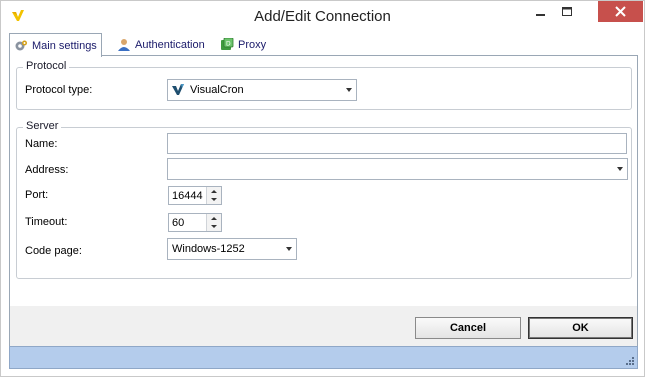 The image size is (645, 377). Describe the element at coordinates (540, 15) in the screenshot. I see `minimize-icon` at that location.